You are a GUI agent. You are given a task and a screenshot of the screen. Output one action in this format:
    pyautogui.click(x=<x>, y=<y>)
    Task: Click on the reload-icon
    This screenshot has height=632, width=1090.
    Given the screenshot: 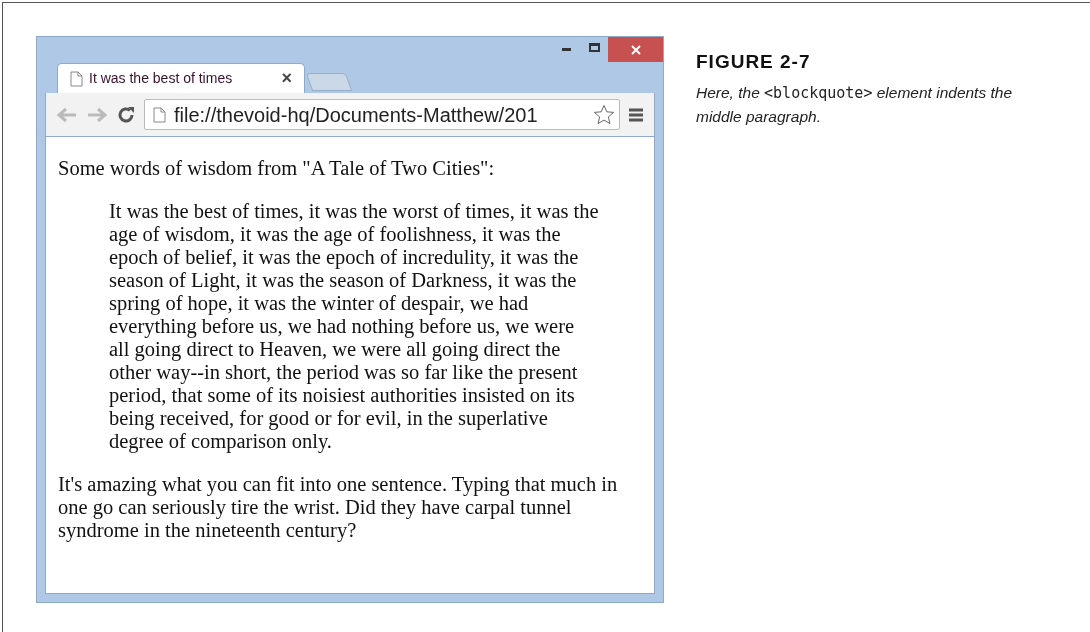 What is the action you would take?
    pyautogui.click(x=126, y=114)
    